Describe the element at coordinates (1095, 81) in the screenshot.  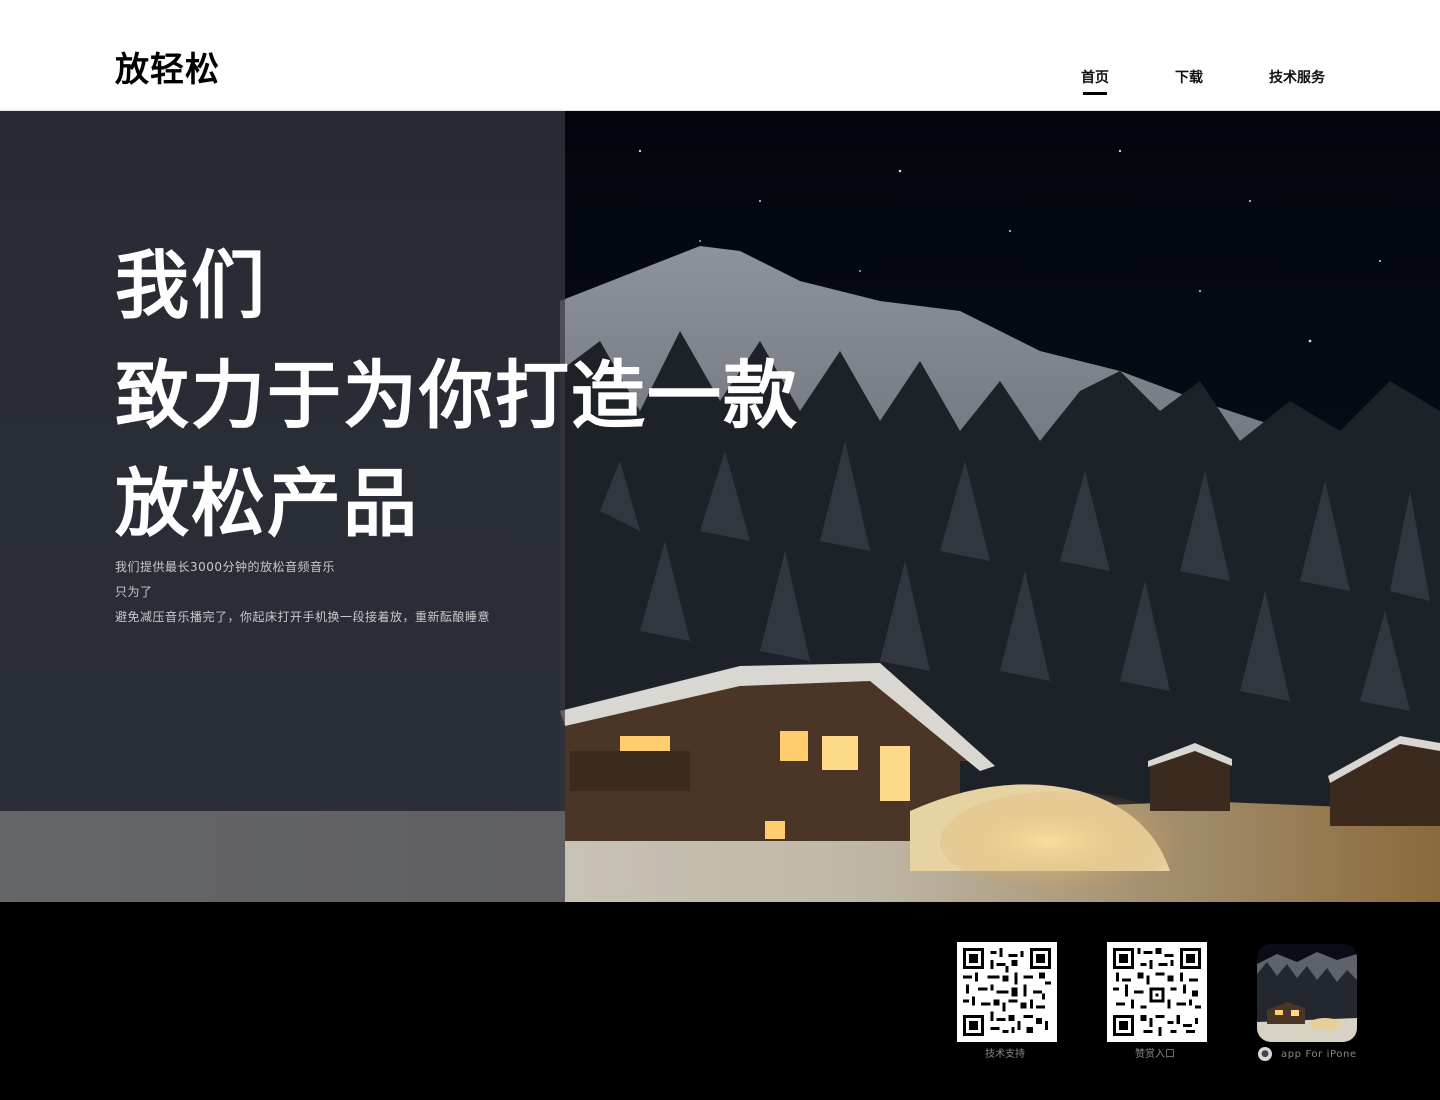
I see `nav-home: 首页` at that location.